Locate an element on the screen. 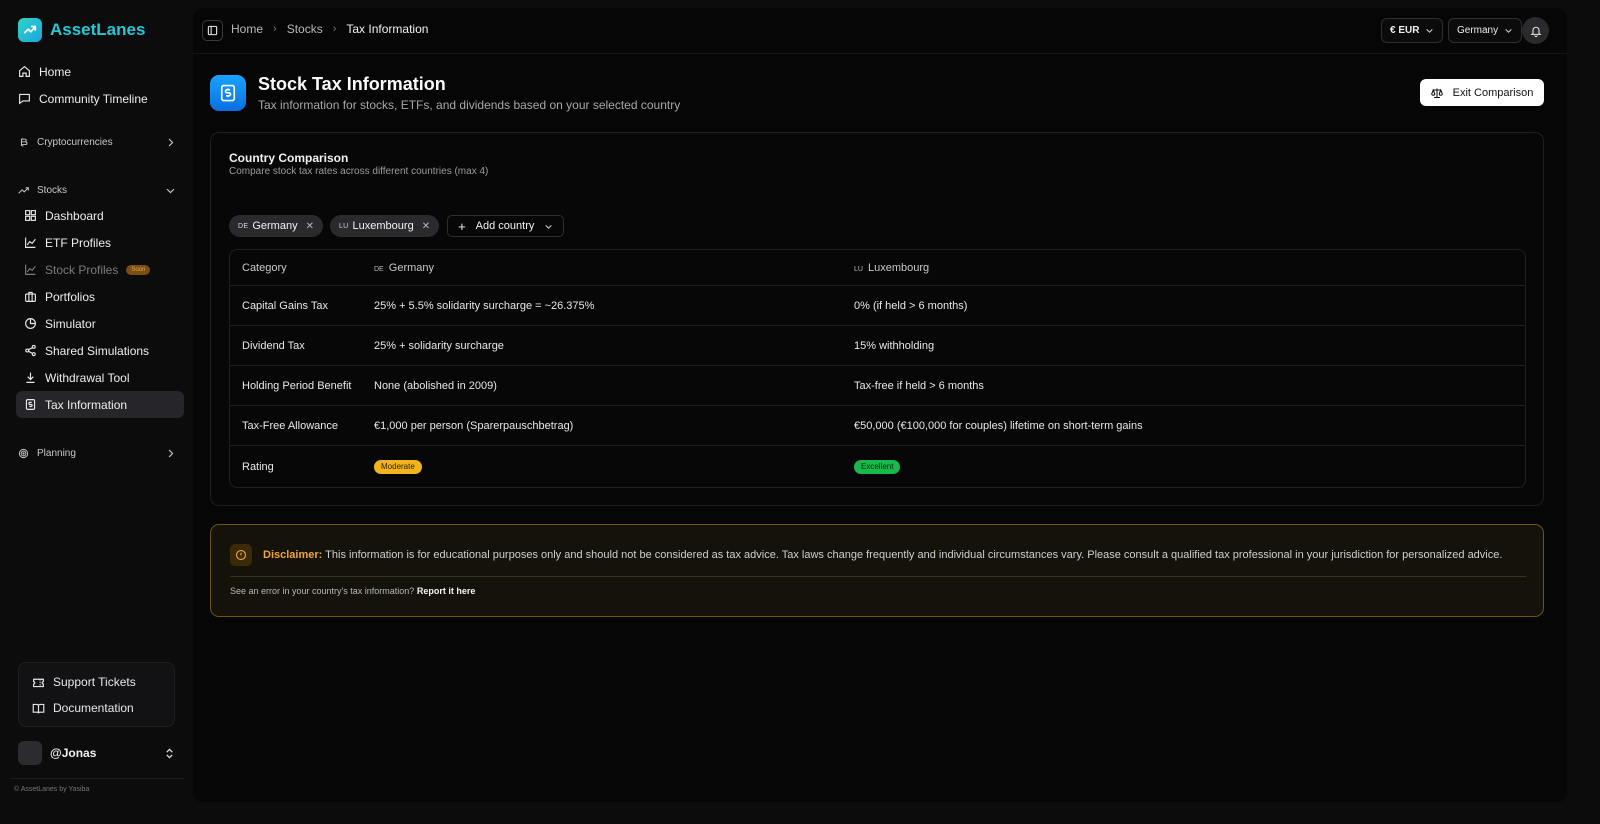 This screenshot has height=824, width=1600. briefcase-icon is located at coordinates (30, 296).